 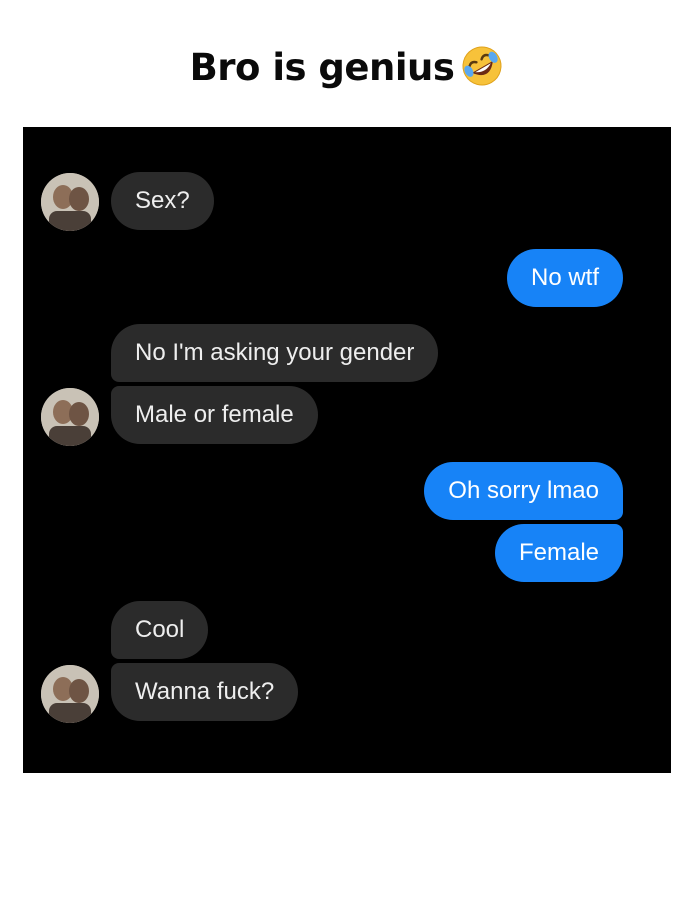 I want to click on message-text: Female, so click(x=558, y=552).